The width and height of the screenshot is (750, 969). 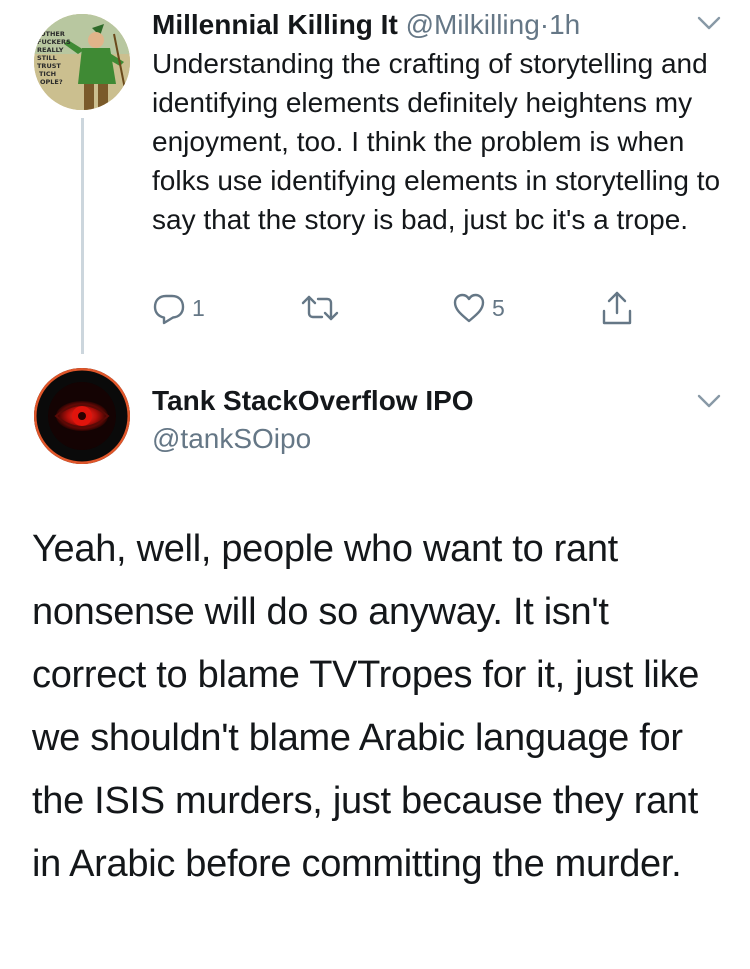 What do you see at coordinates (82, 236) in the screenshot?
I see `thread-connector-line` at bounding box center [82, 236].